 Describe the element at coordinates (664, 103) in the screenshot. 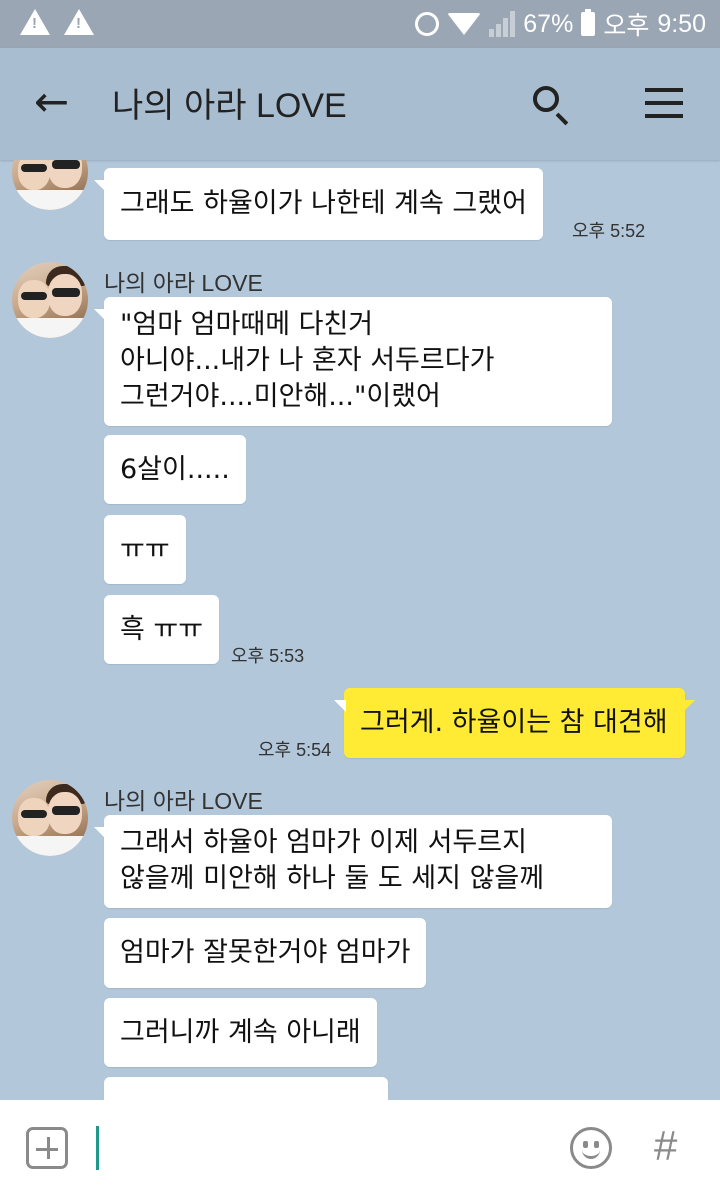

I see `menu-icon` at that location.